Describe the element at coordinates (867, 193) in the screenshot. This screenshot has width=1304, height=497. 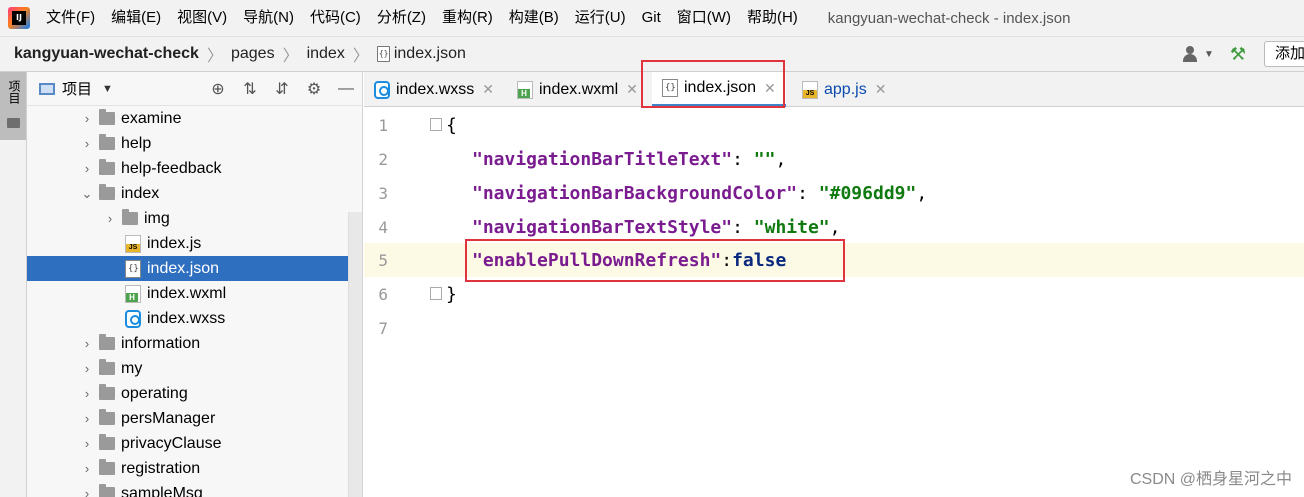
I see `json-value: "#096dd9"` at that location.